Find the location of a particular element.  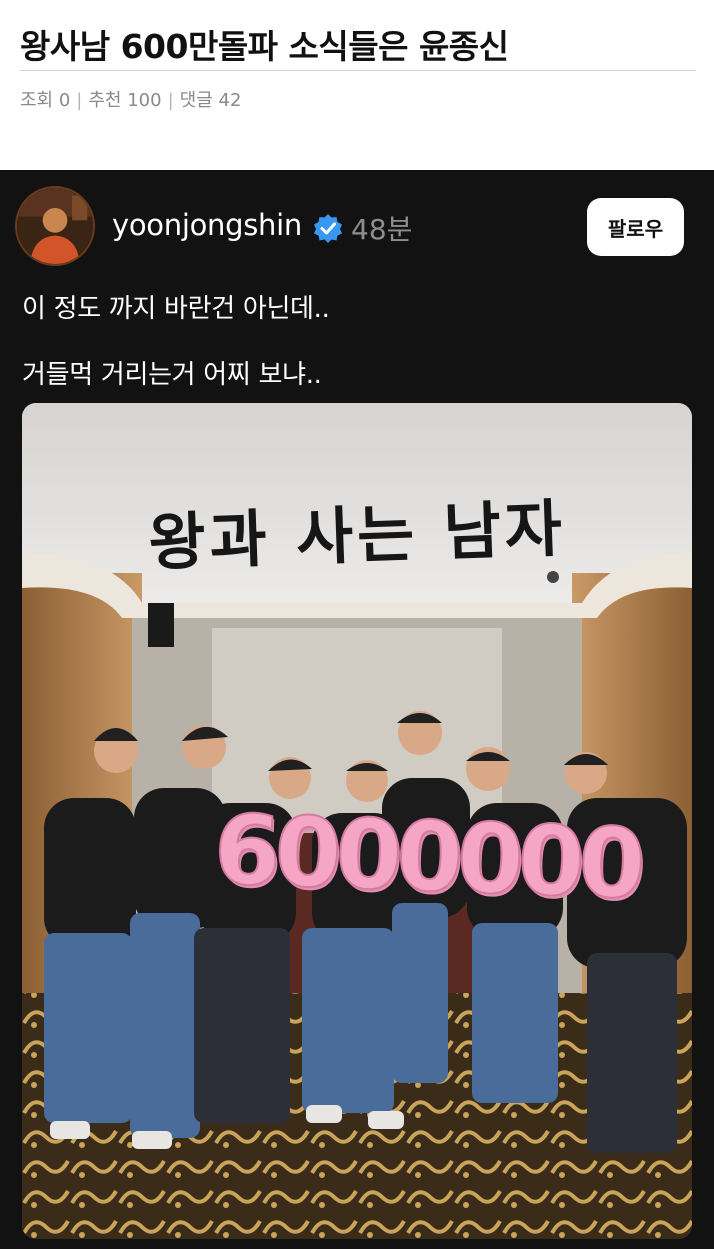

comment-count: 댓글 42 is located at coordinates (211, 100).